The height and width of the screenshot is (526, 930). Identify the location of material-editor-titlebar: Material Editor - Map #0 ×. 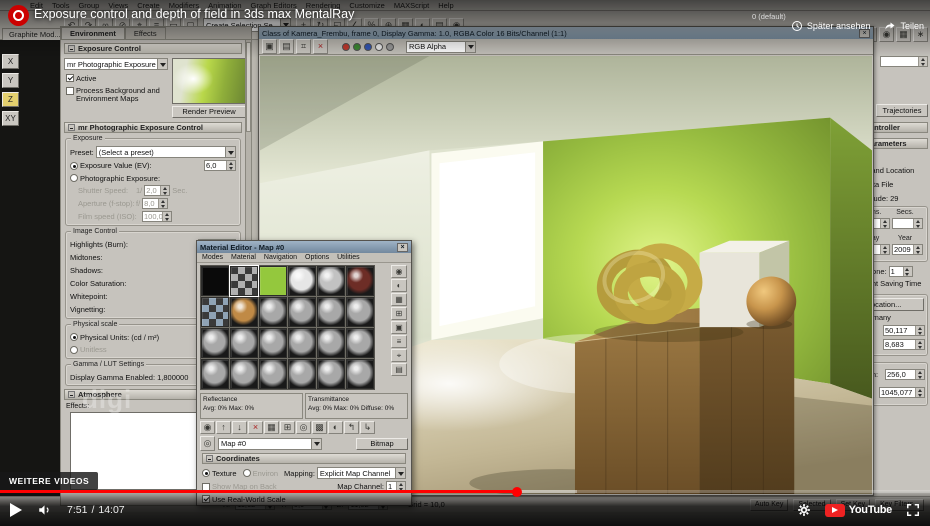
(304, 247).